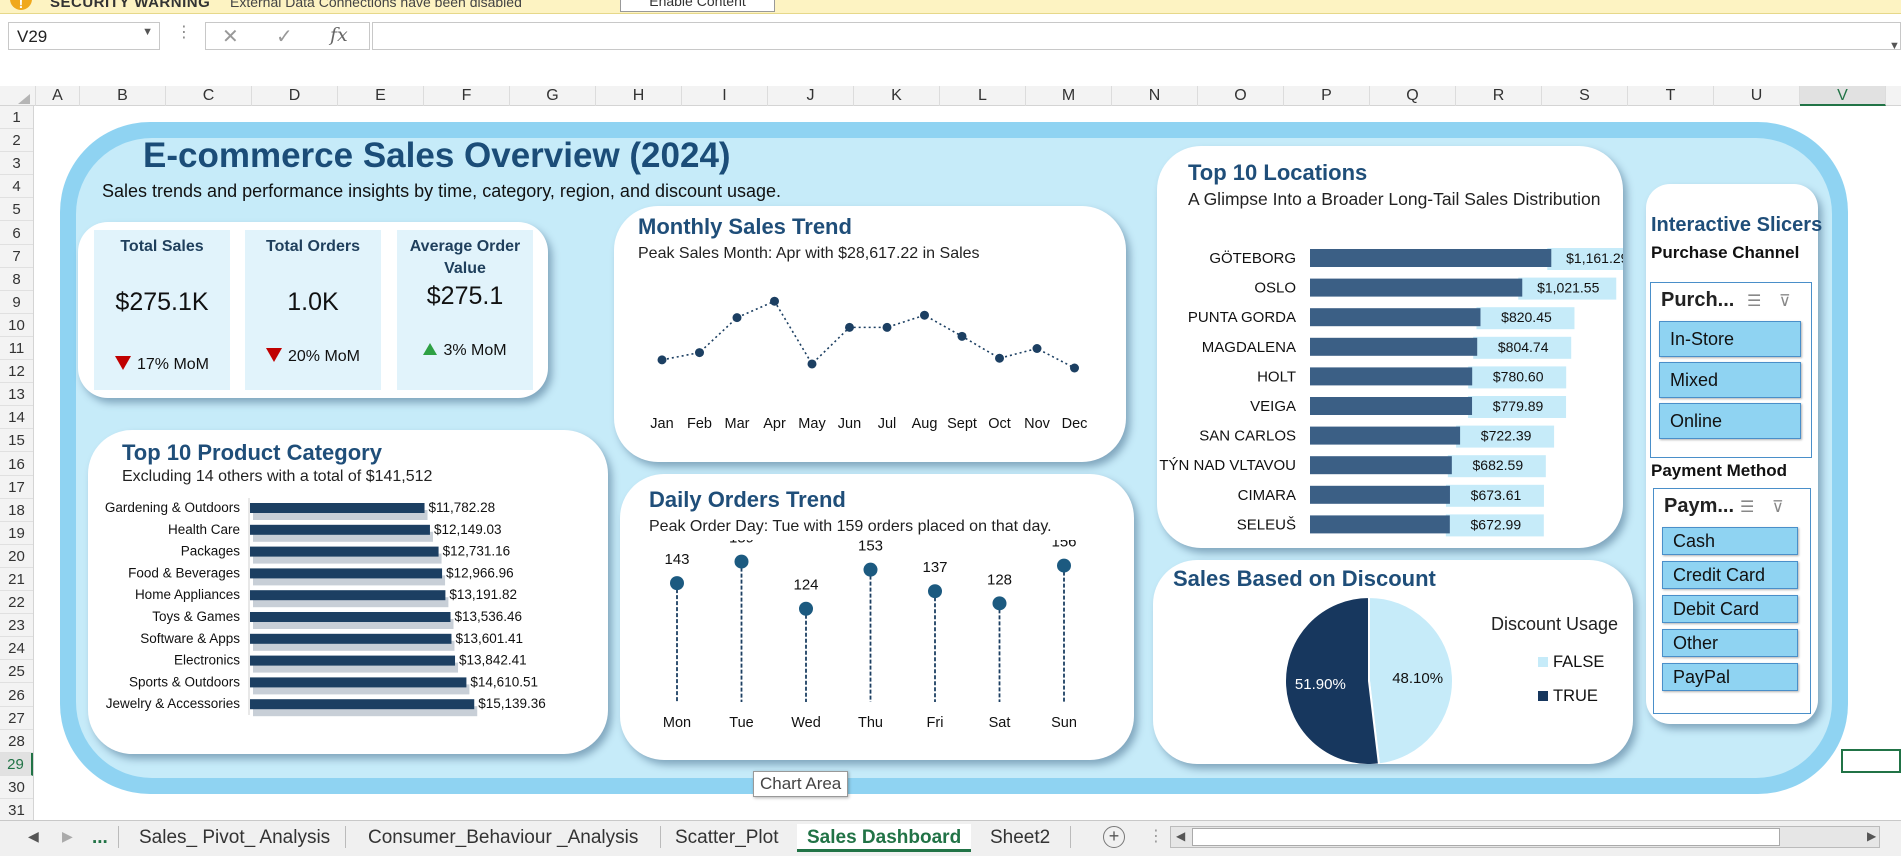 Image resolution: width=1901 pixels, height=856 pixels. What do you see at coordinates (1843, 96) in the screenshot?
I see `column-header-v: V` at bounding box center [1843, 96].